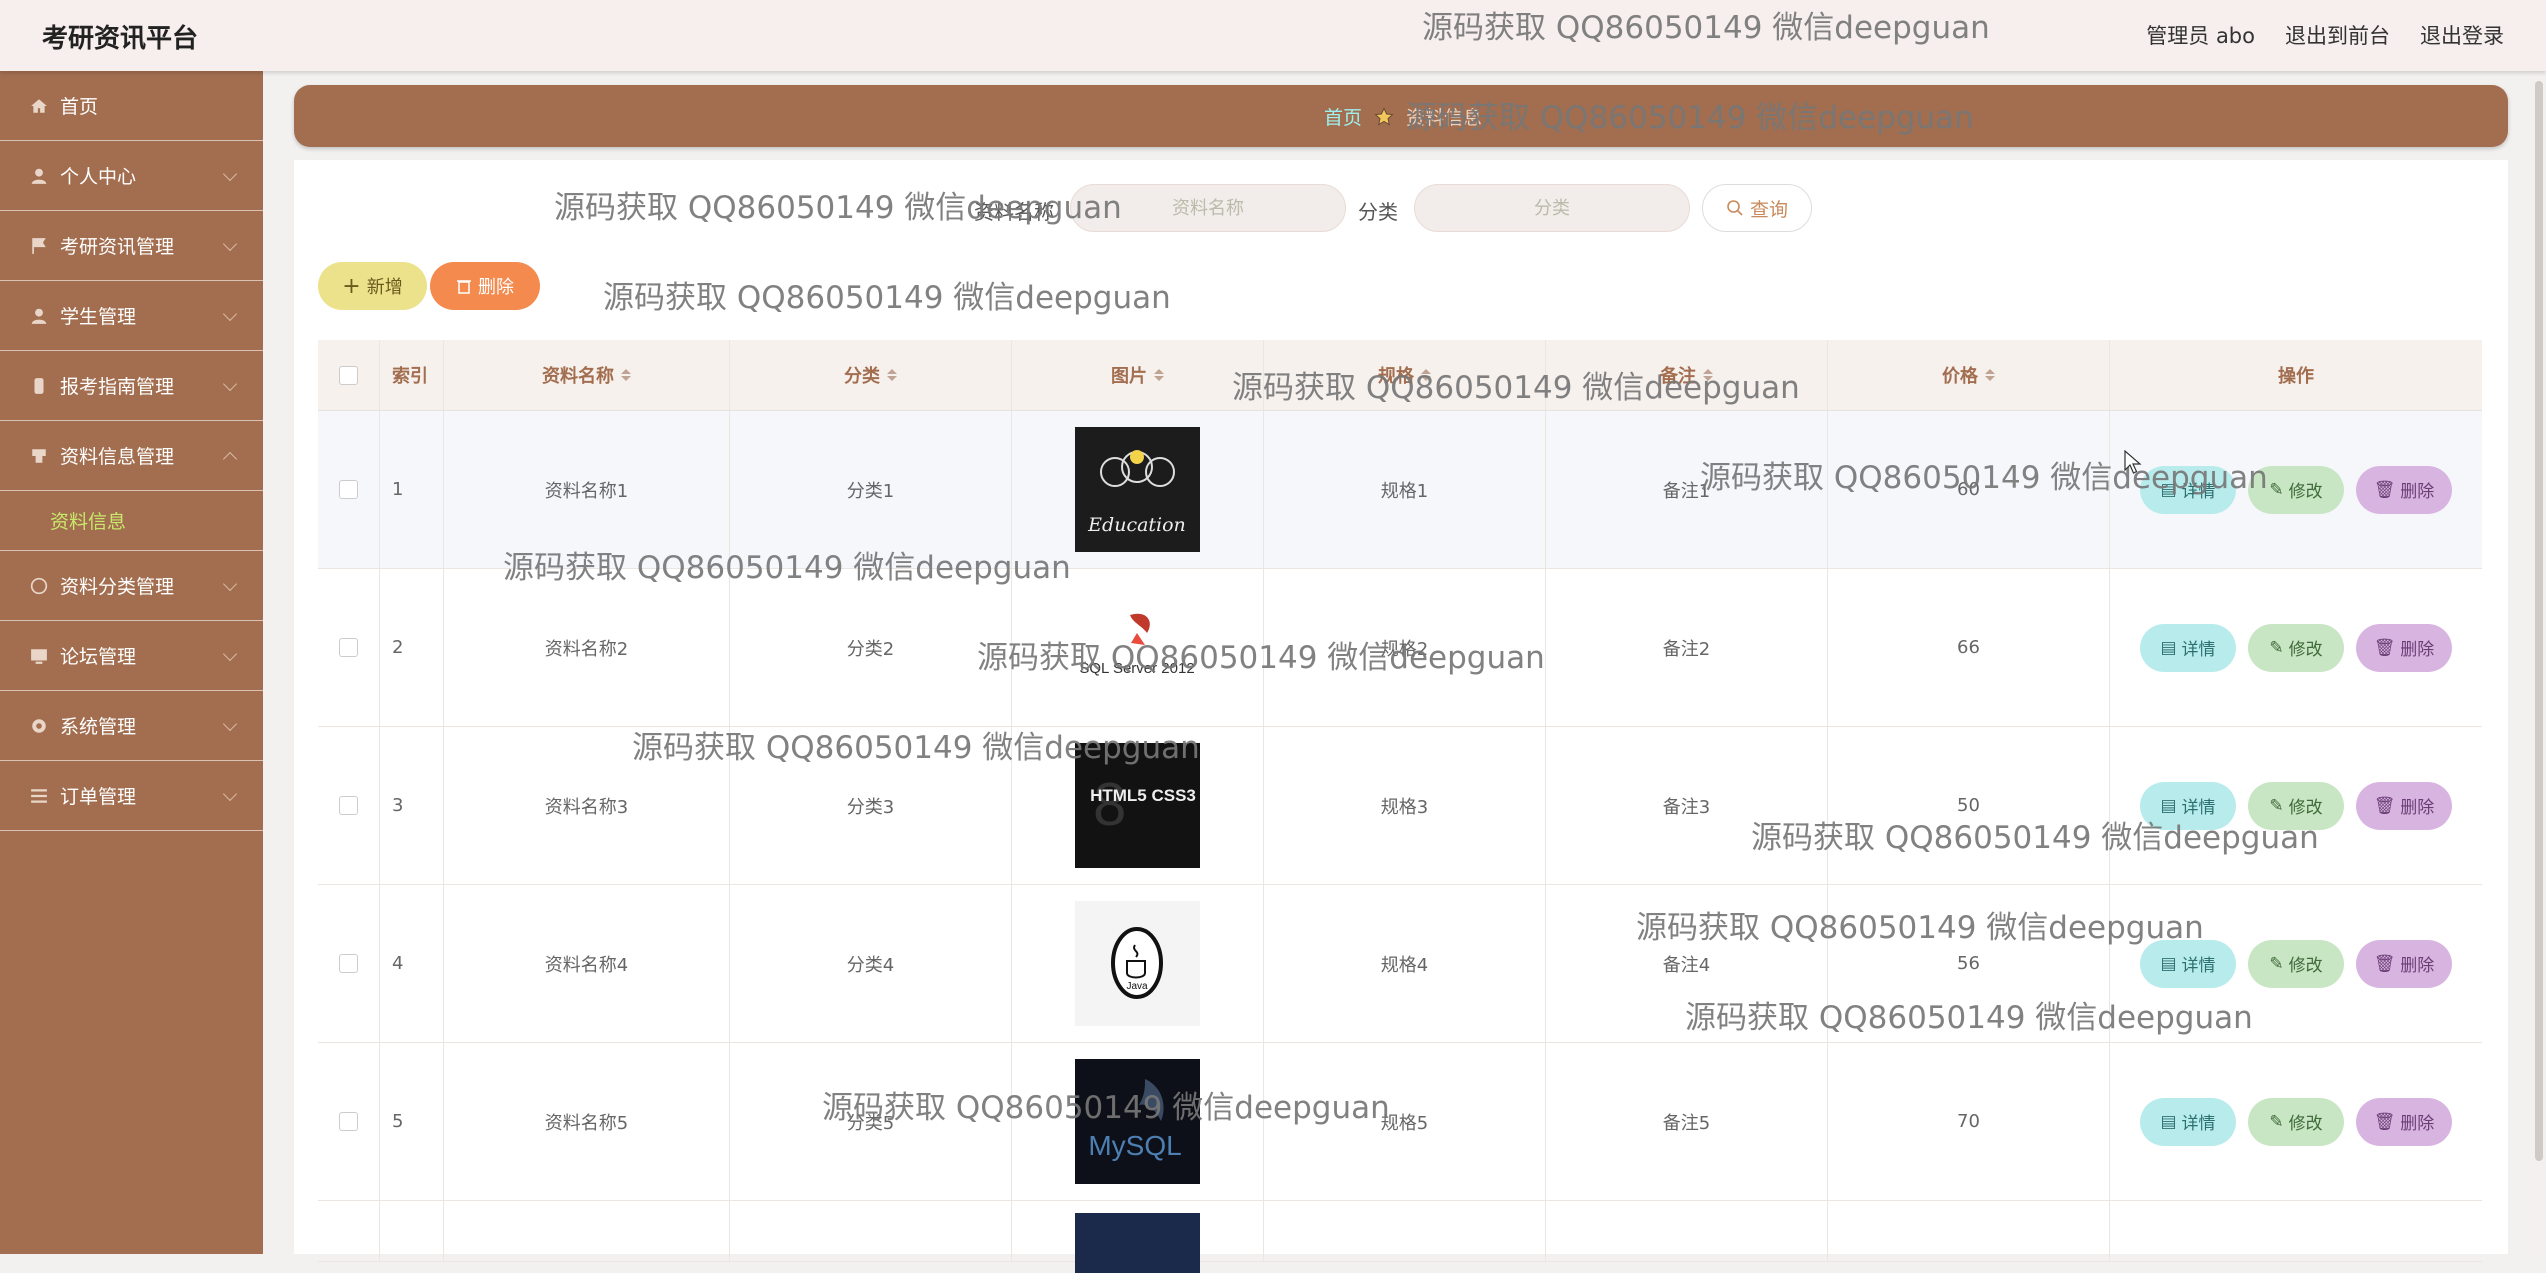 The width and height of the screenshot is (2546, 1273). Describe the element at coordinates (120, 39) in the screenshot. I see `app-title: 考研资讯平台` at that location.